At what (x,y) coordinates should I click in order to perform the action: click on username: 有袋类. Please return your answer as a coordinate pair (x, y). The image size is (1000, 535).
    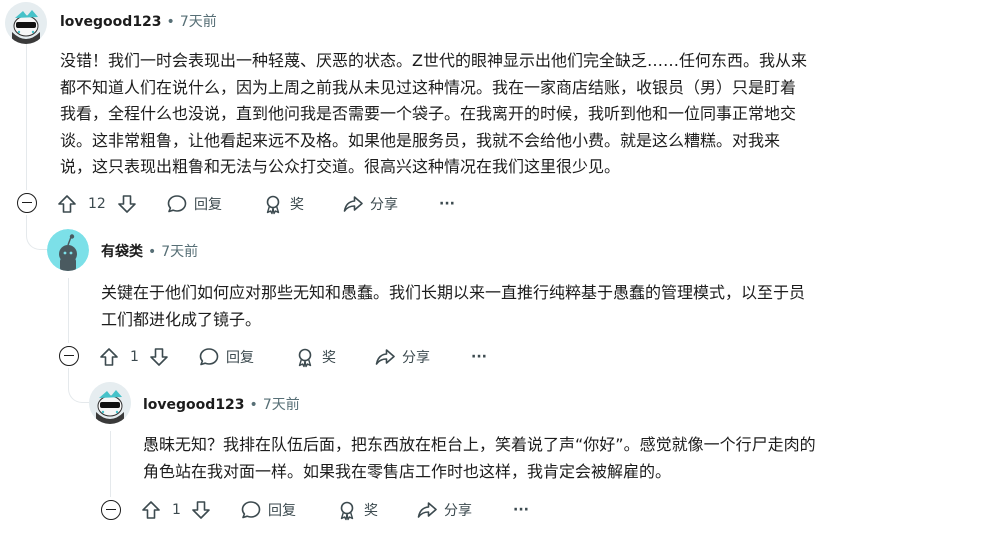
    Looking at the image, I should click on (122, 252).